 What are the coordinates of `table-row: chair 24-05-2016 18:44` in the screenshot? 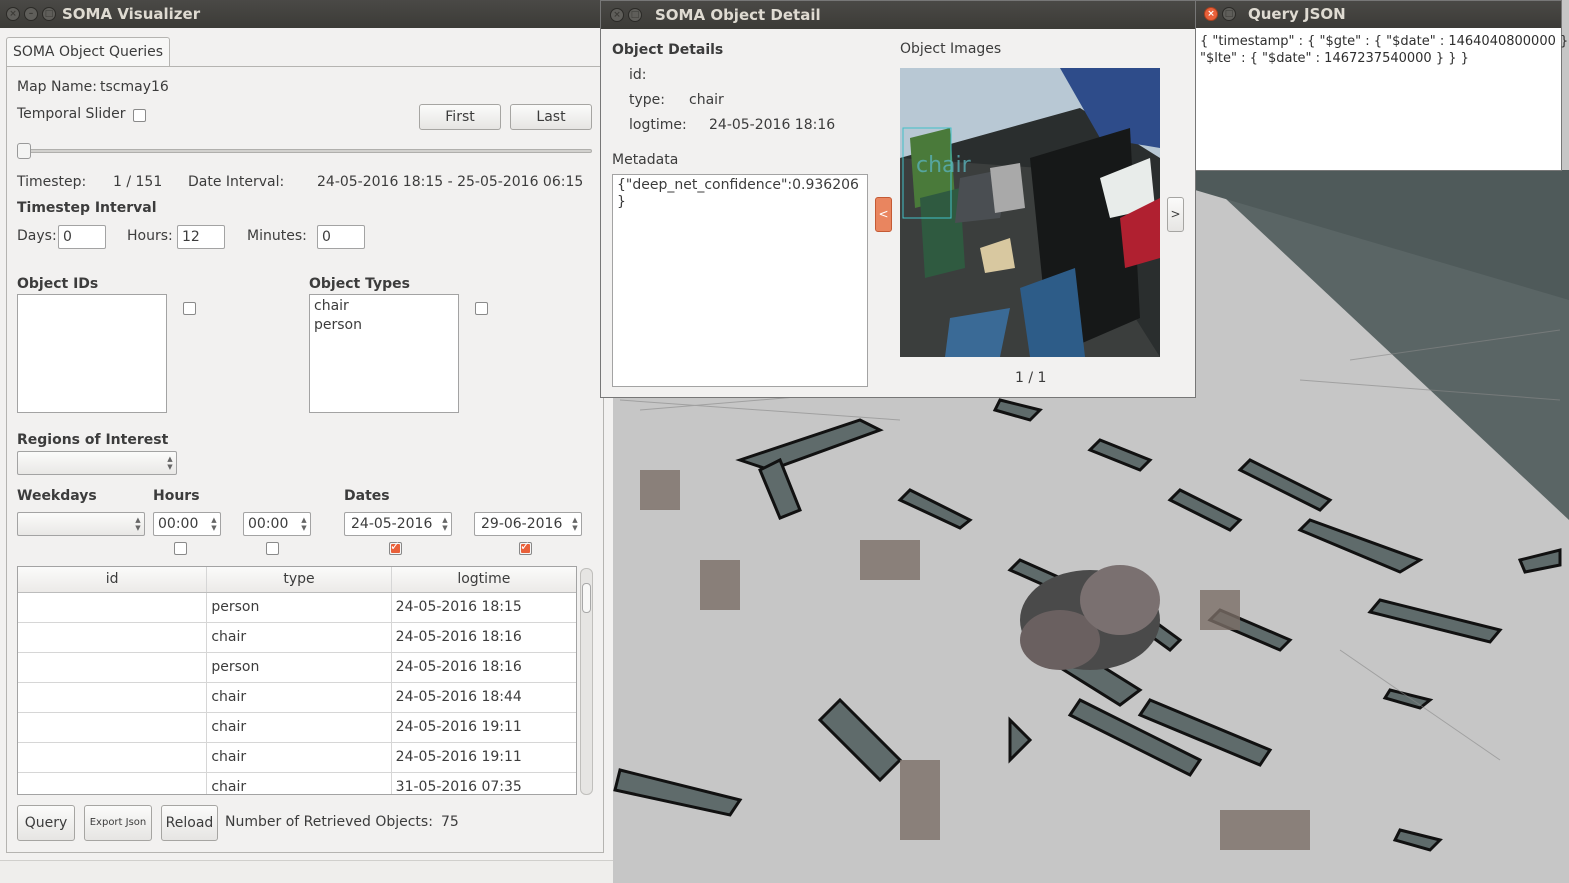 It's located at (297, 698).